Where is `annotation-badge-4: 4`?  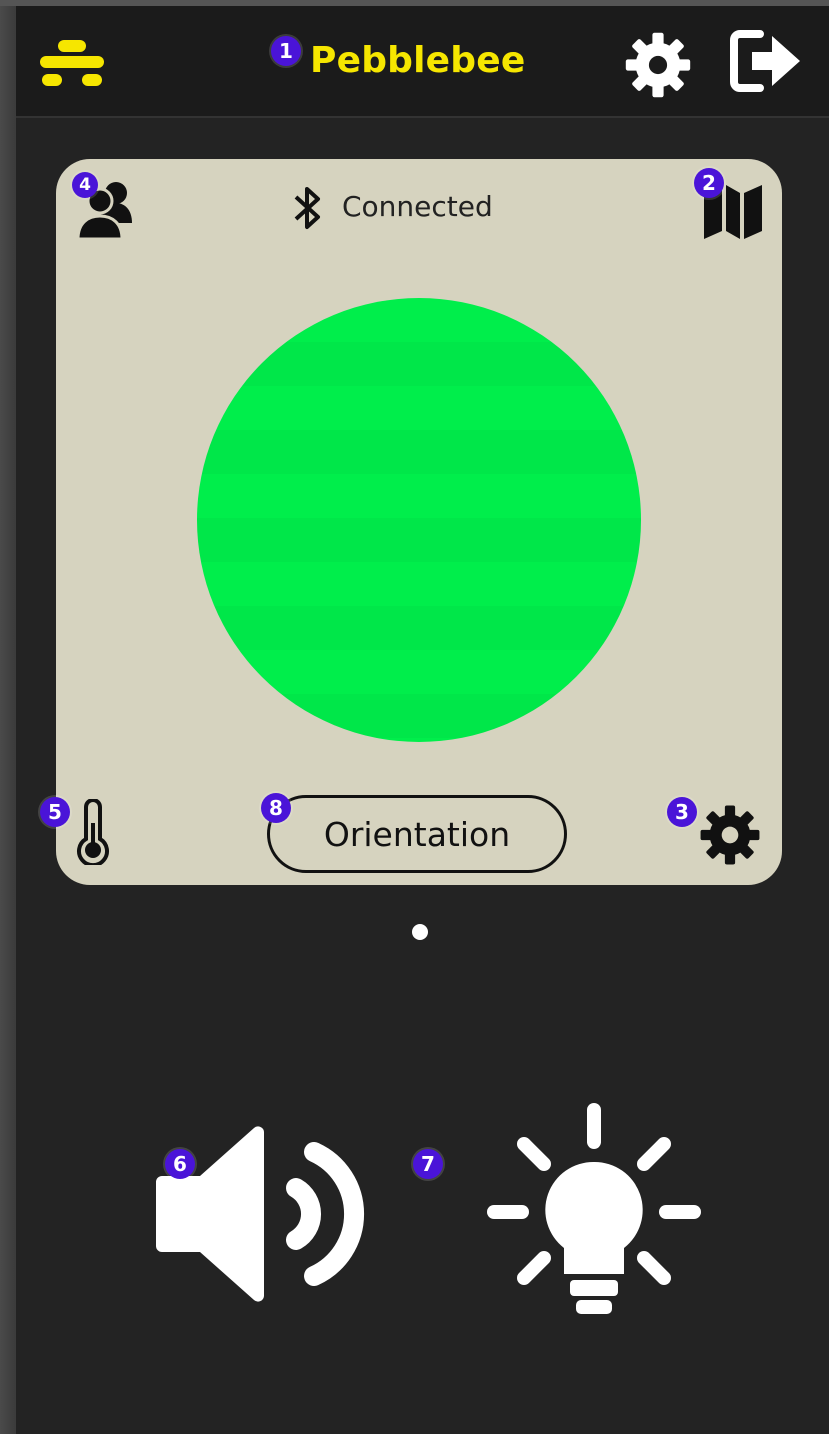
annotation-badge-4: 4 is located at coordinates (85, 185).